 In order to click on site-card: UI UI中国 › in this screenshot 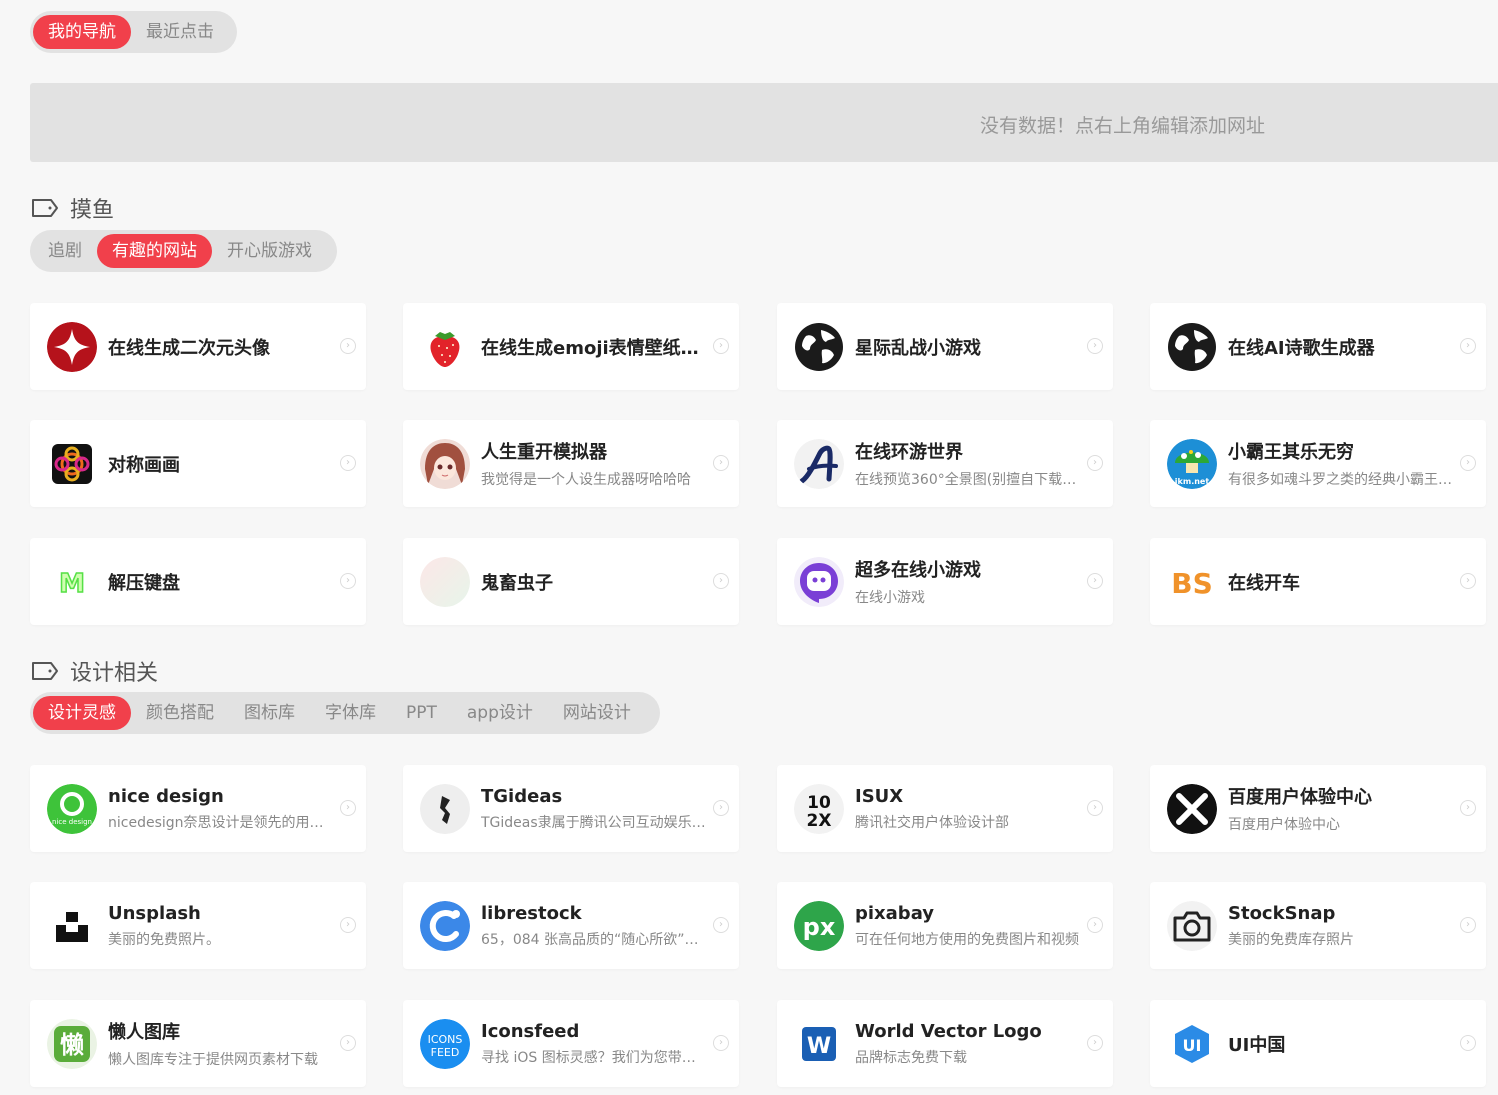, I will do `click(1318, 1043)`.